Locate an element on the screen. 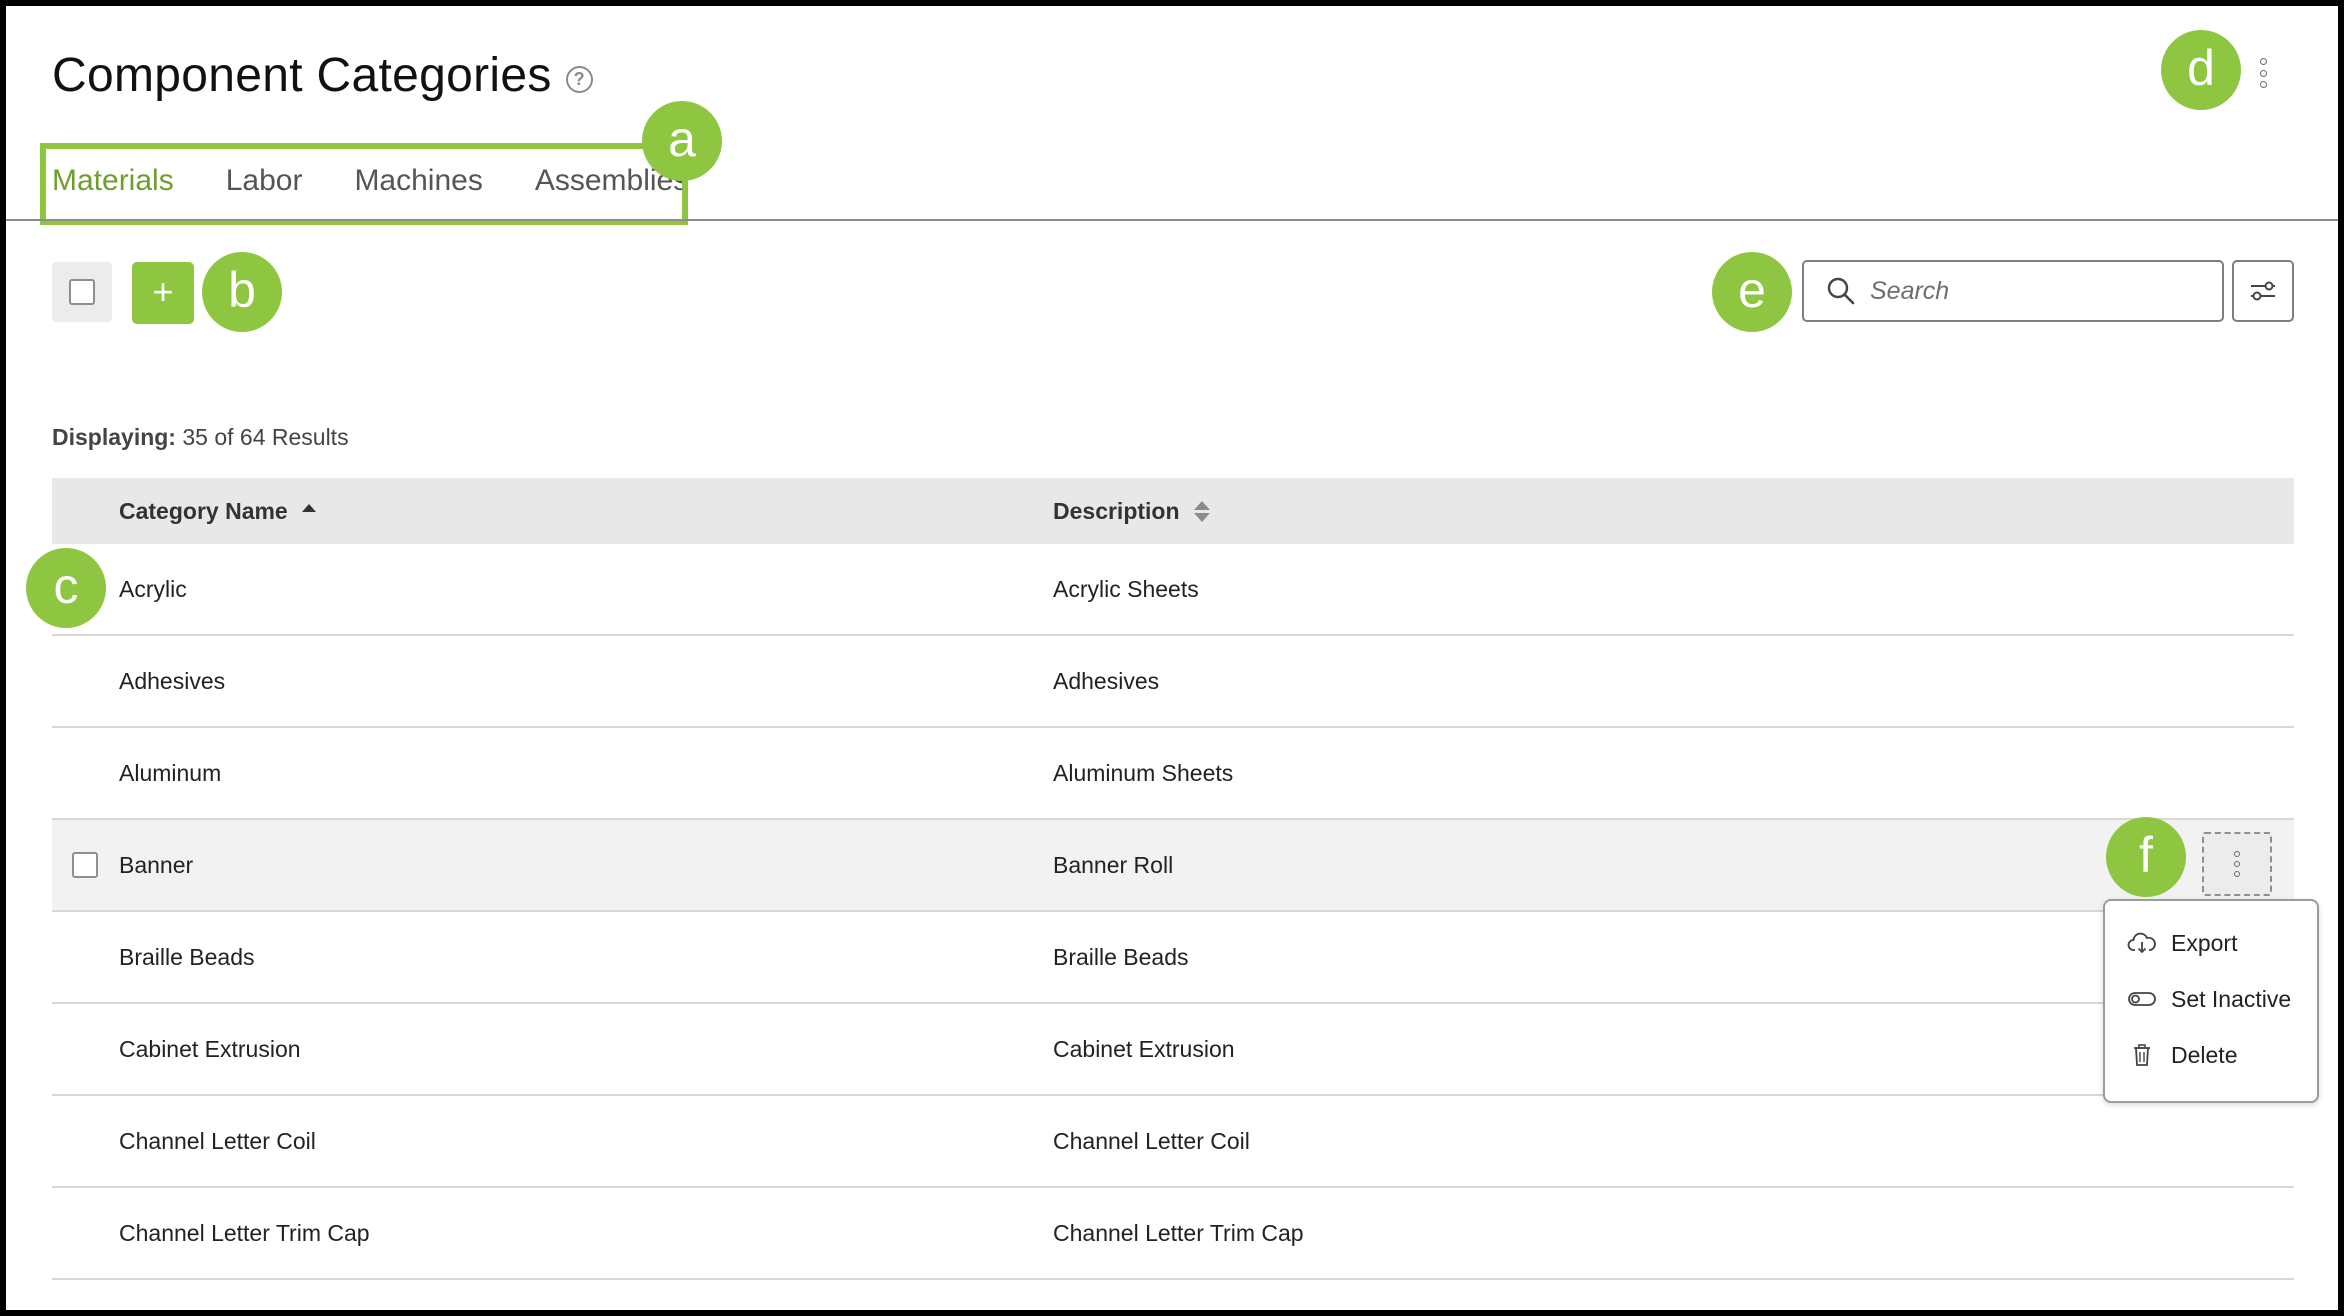 This screenshot has width=2344, height=1316. row-actions-menu: Export Set Inactive Delete is located at coordinates (2211, 1001).